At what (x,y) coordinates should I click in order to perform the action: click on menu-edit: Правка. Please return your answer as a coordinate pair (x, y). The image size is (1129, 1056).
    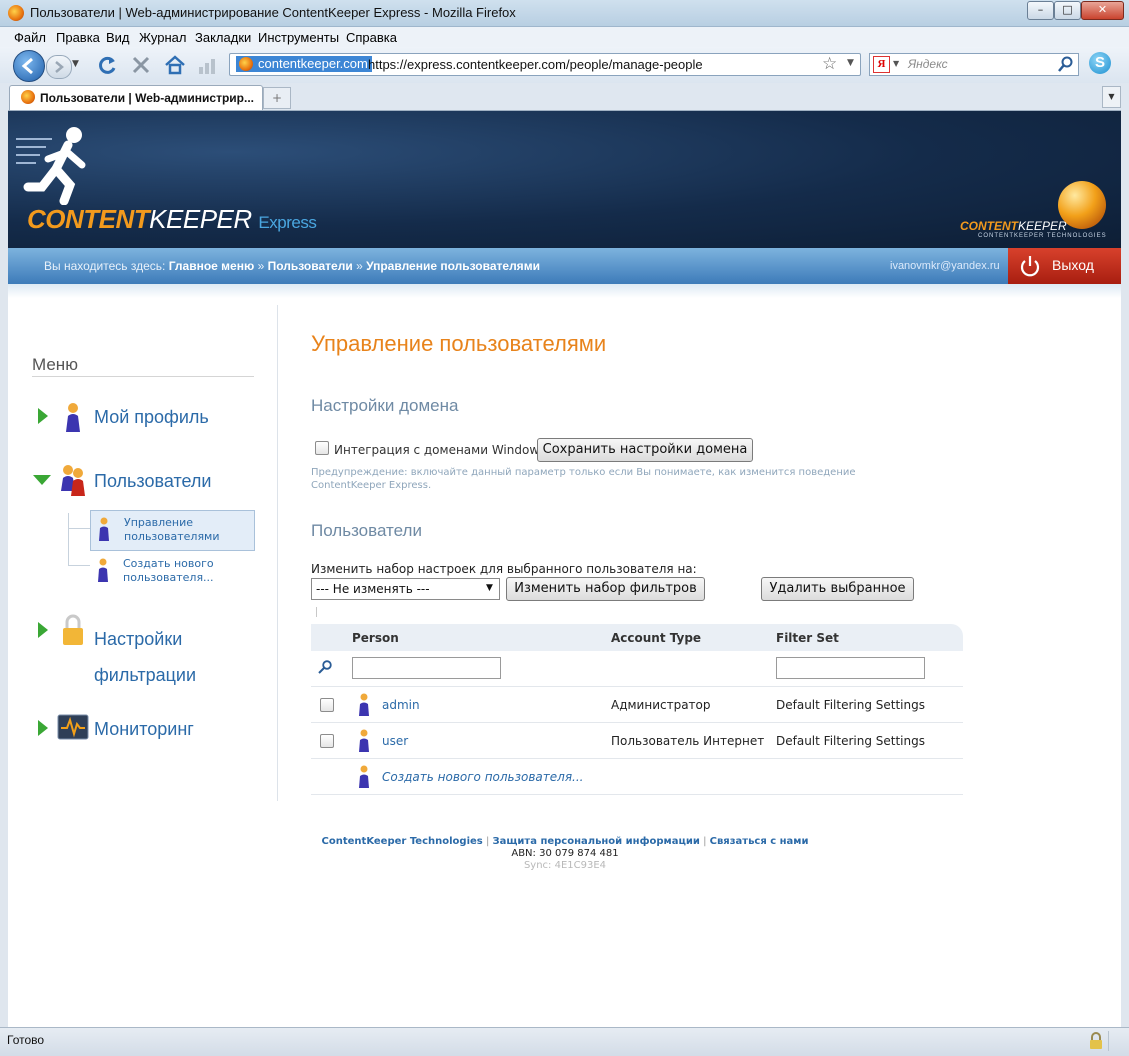
    Looking at the image, I should click on (78, 37).